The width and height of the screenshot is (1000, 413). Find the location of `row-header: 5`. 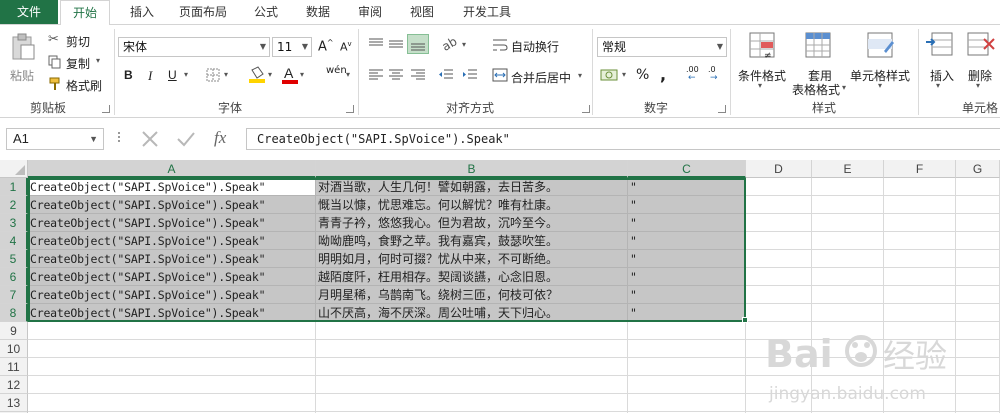

row-header: 5 is located at coordinates (14, 259).